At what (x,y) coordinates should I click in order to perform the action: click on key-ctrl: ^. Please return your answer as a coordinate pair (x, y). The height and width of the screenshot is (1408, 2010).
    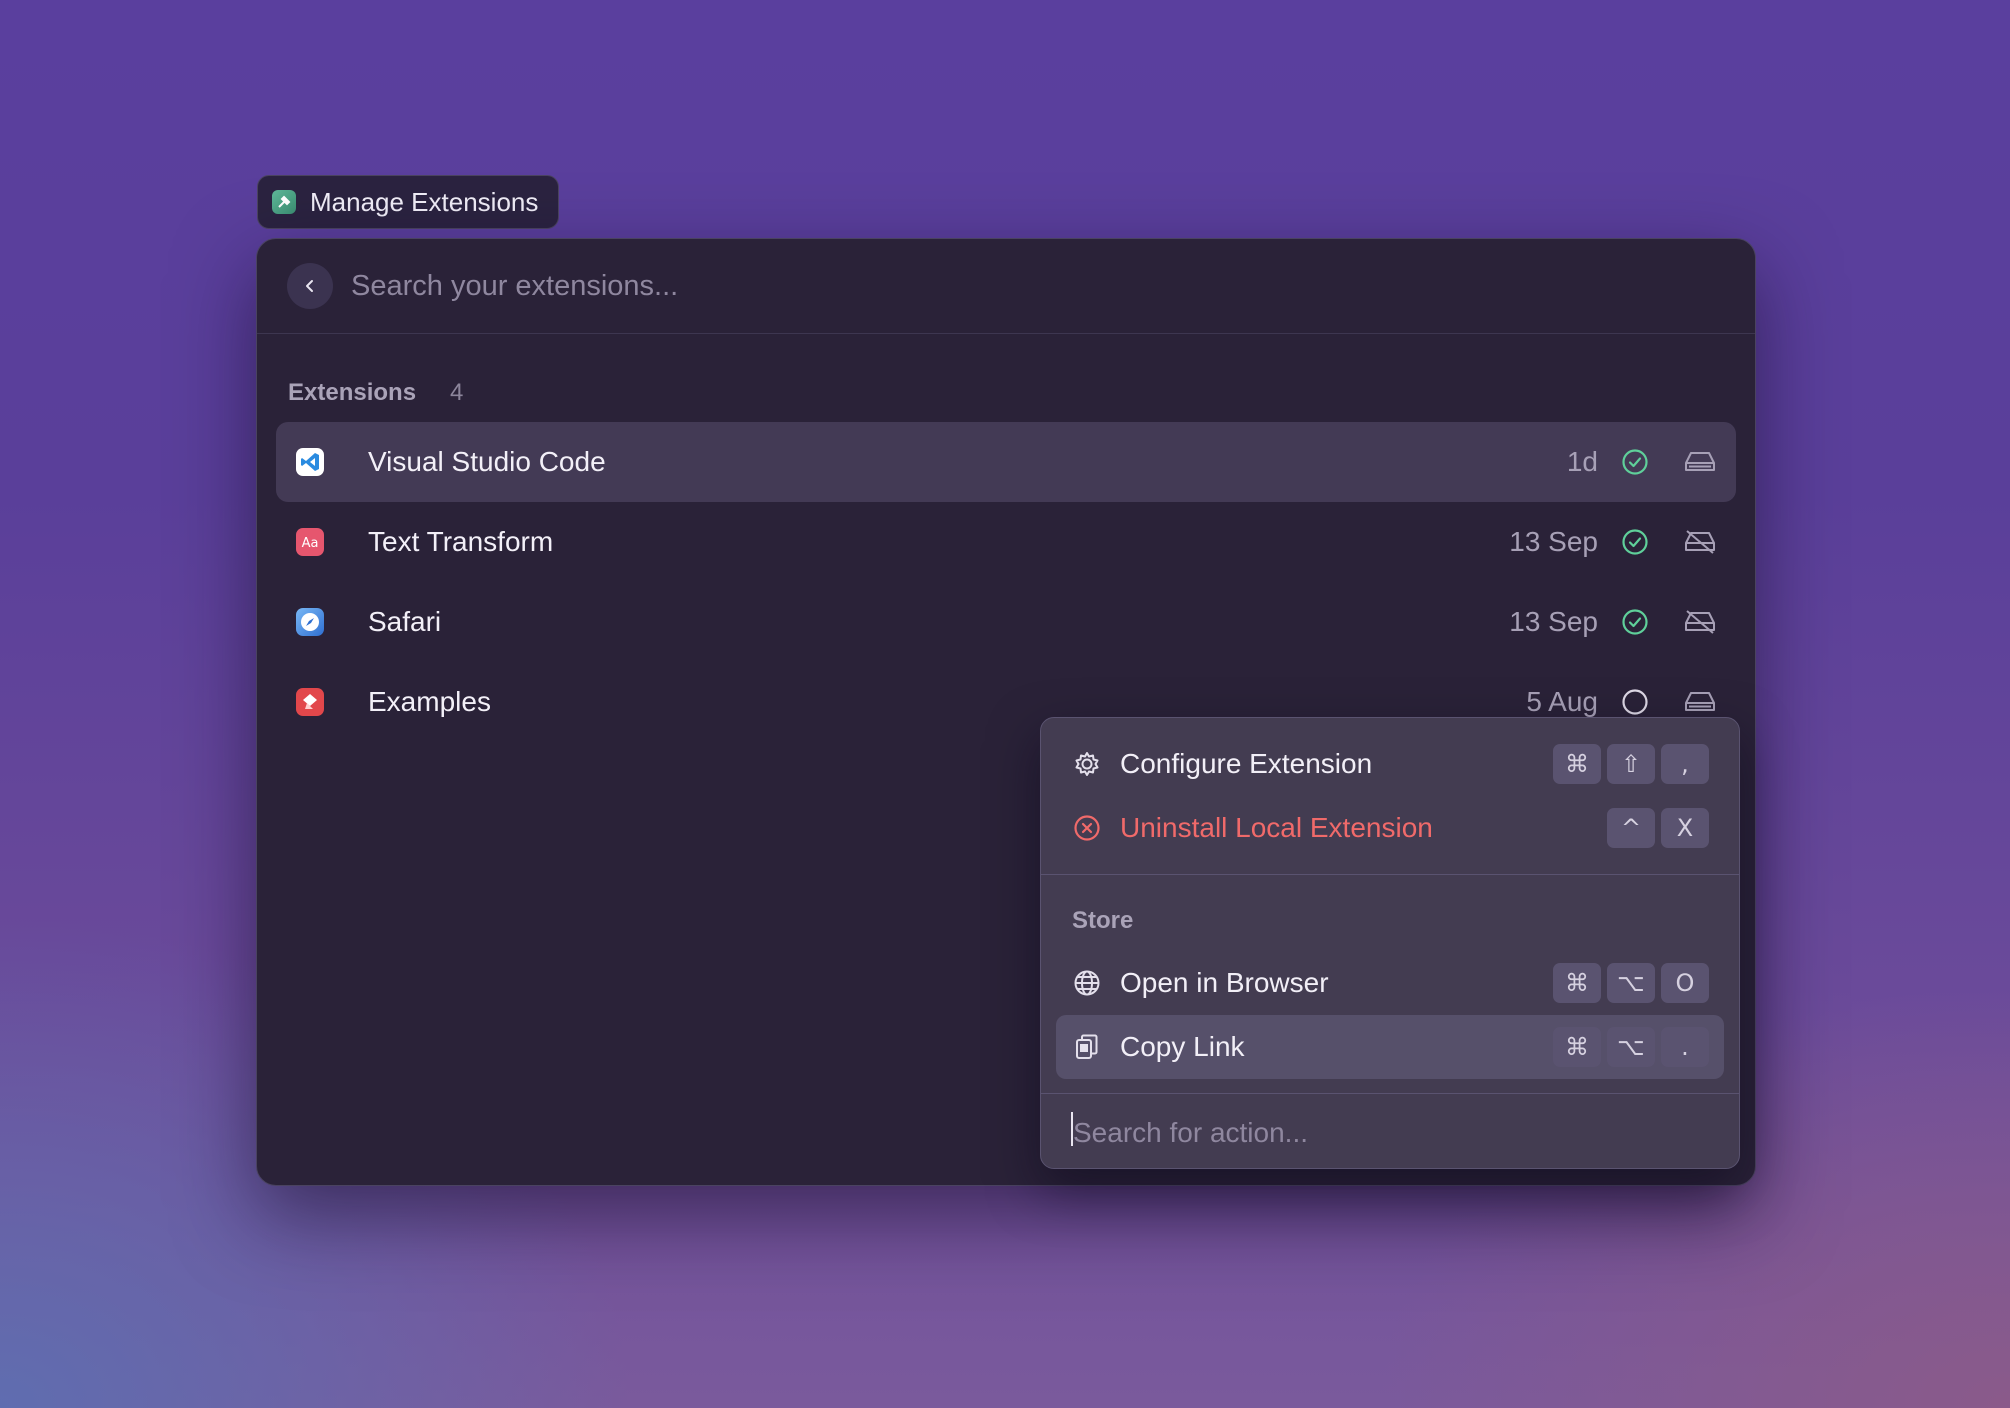
    Looking at the image, I should click on (1631, 828).